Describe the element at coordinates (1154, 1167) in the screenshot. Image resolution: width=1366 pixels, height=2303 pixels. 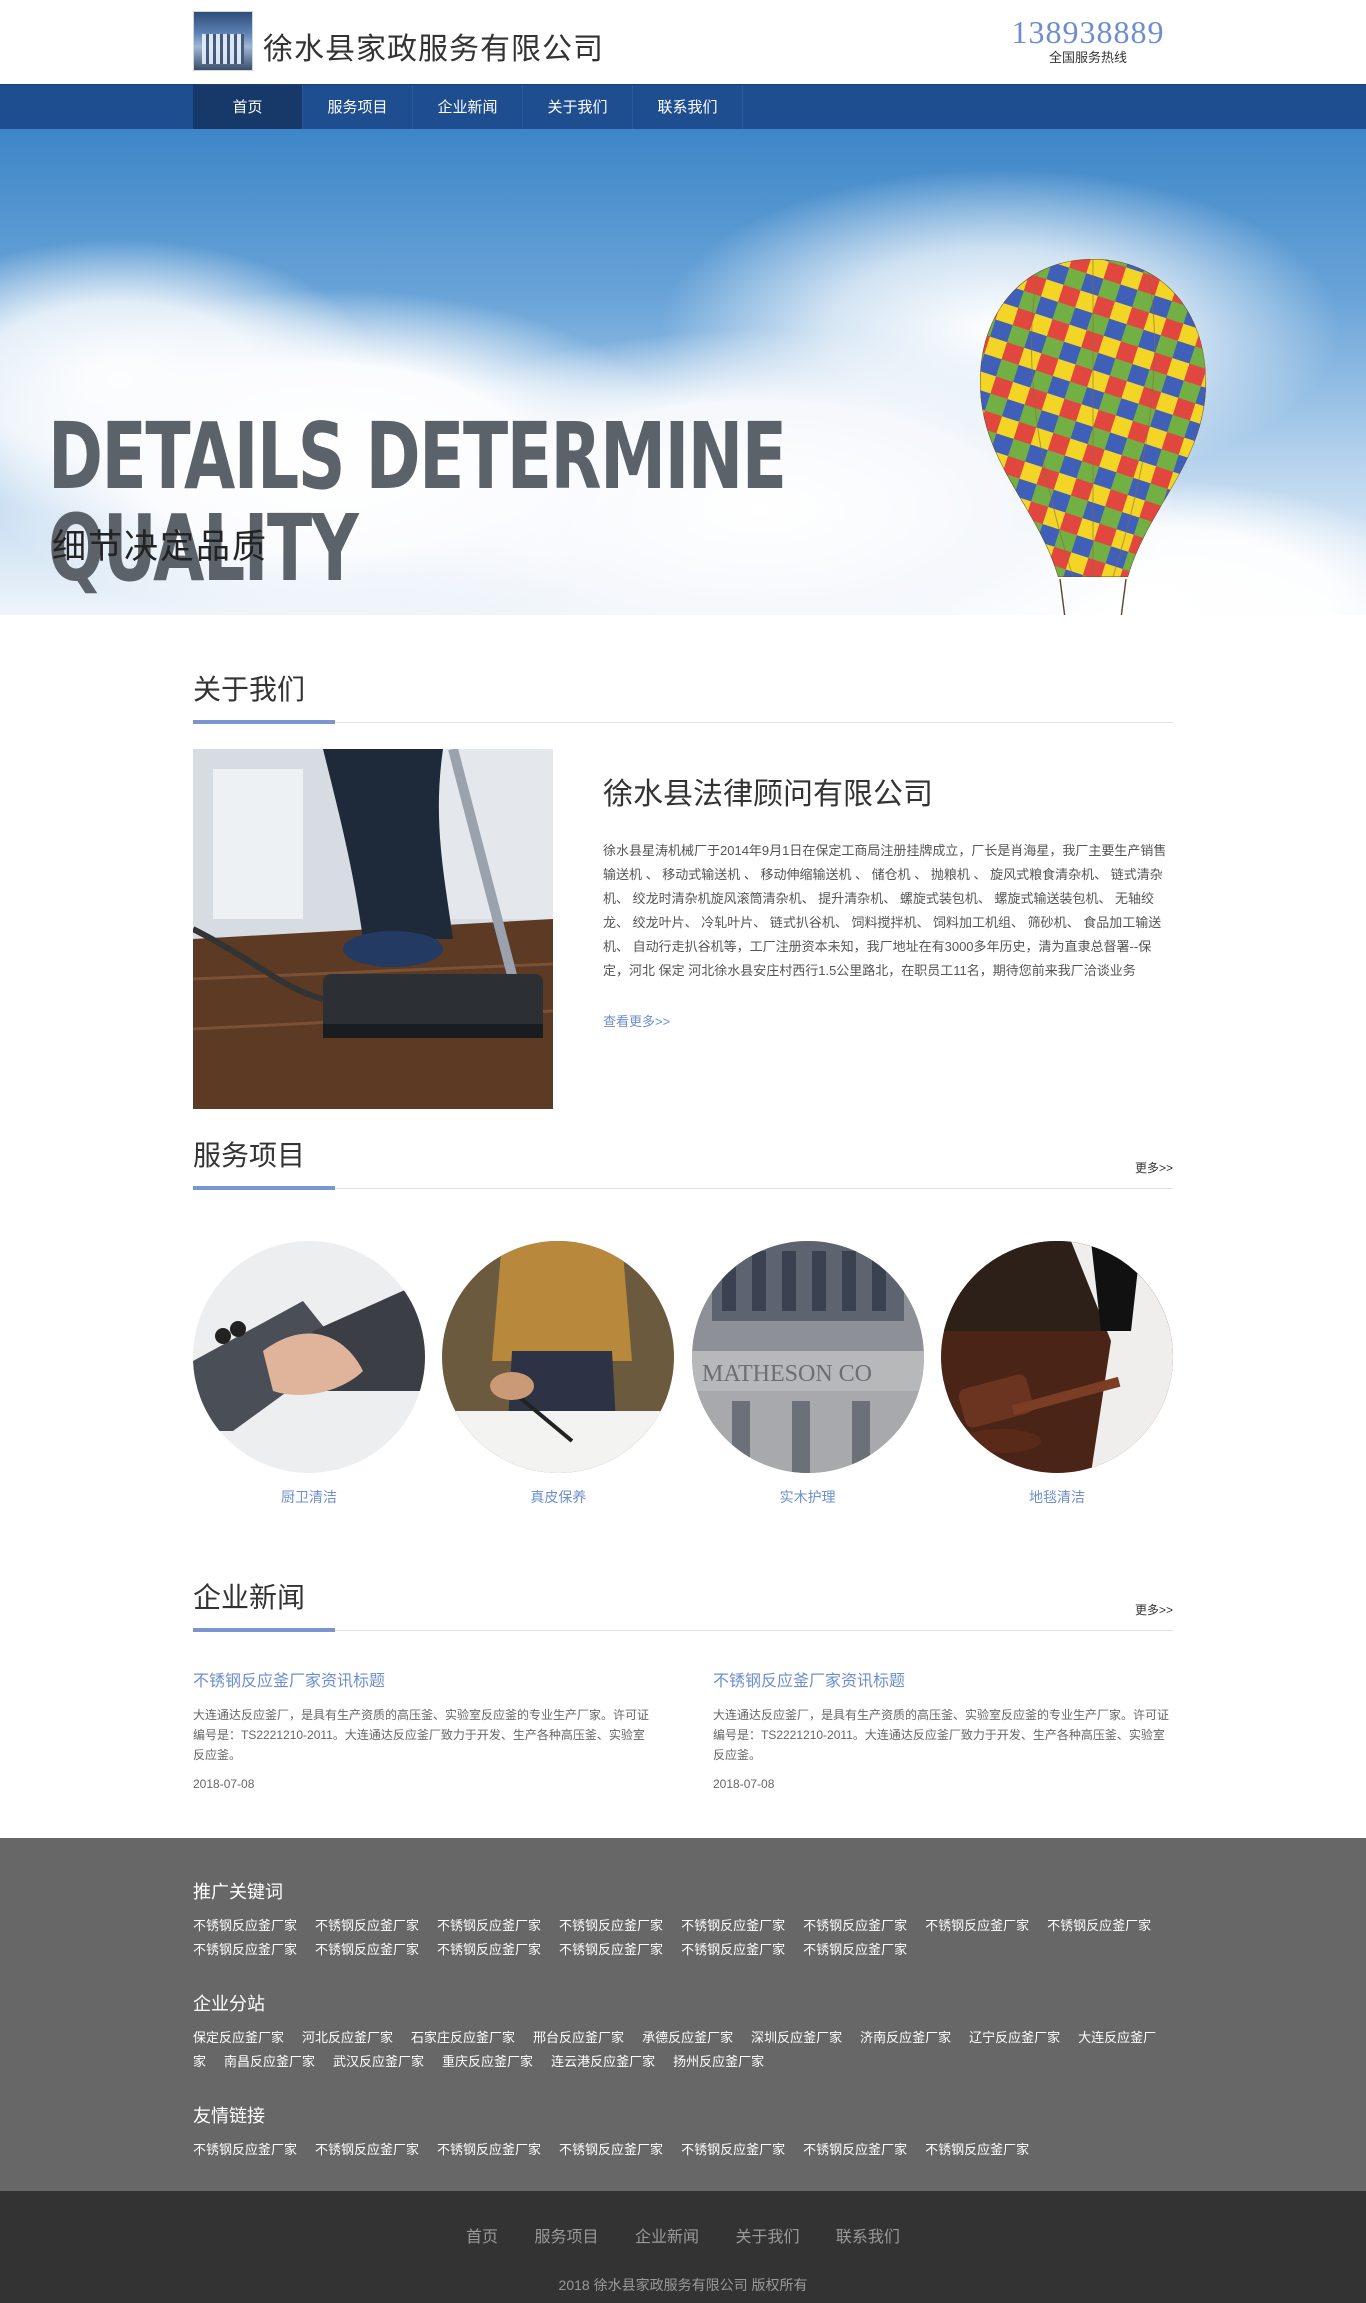
I see `services-more-link: 更多>>` at that location.